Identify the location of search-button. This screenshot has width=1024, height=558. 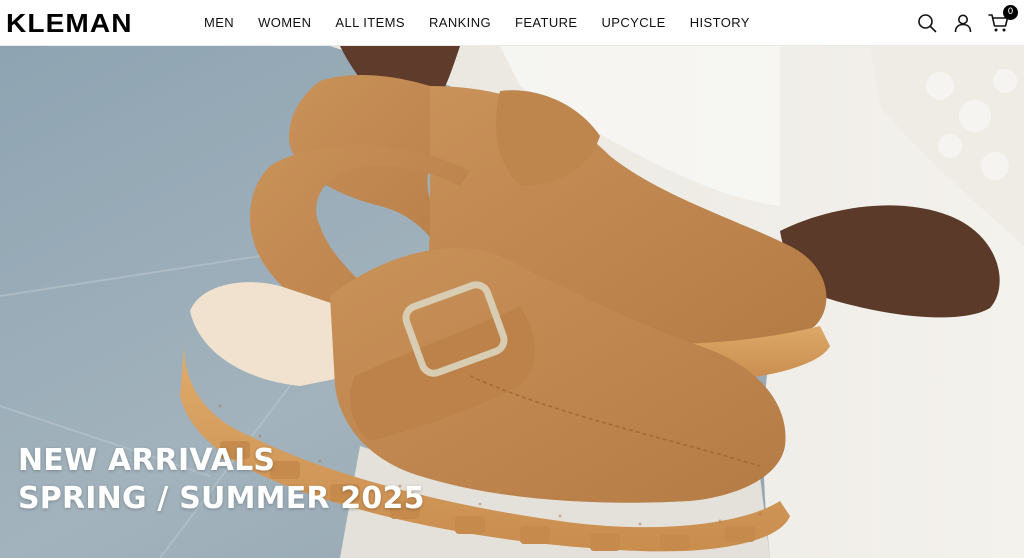
(927, 23).